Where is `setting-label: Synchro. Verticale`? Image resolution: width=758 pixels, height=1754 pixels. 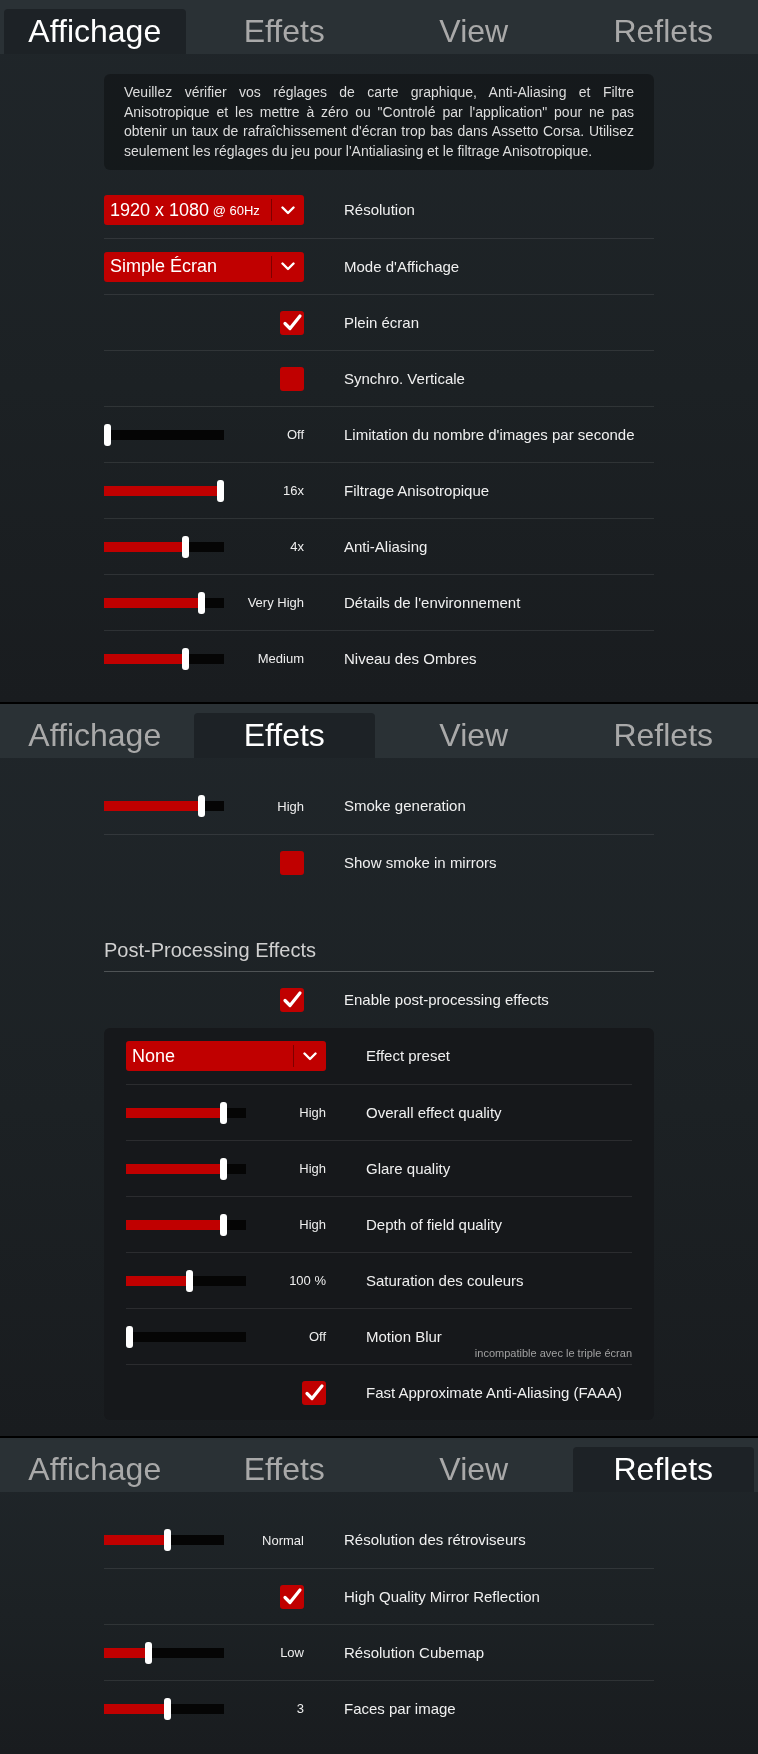
setting-label: Synchro. Verticale is located at coordinates (405, 378).